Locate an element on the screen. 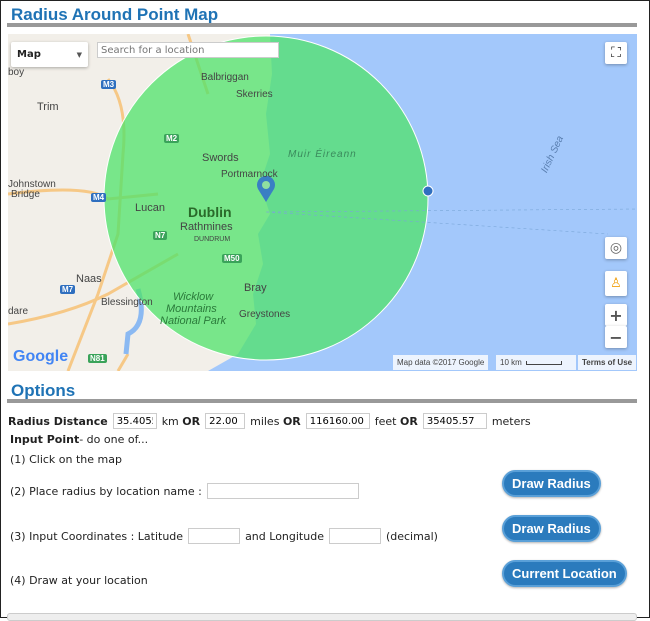 The height and width of the screenshot is (621, 650). road-shield: M2 is located at coordinates (172, 138).